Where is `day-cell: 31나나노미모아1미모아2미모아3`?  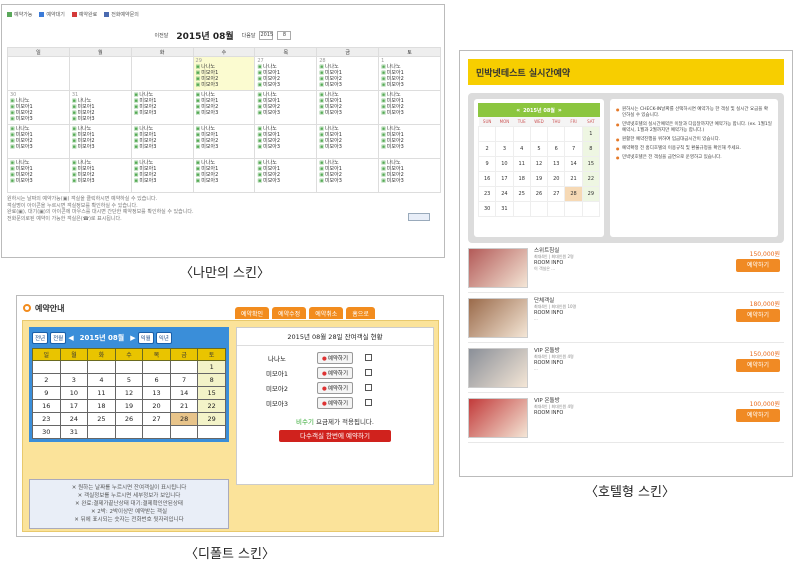 day-cell: 31나나노미모아1미모아2미모아3 is located at coordinates (100, 107).